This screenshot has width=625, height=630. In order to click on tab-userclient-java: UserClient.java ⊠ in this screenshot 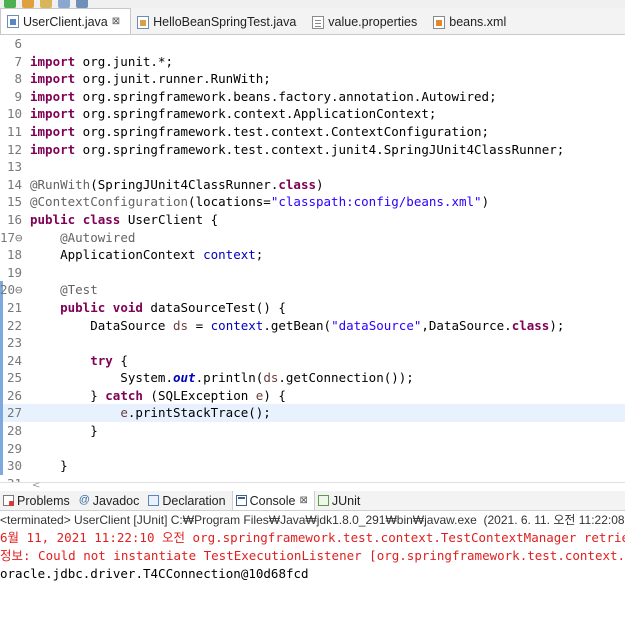, I will do `click(66, 21)`.